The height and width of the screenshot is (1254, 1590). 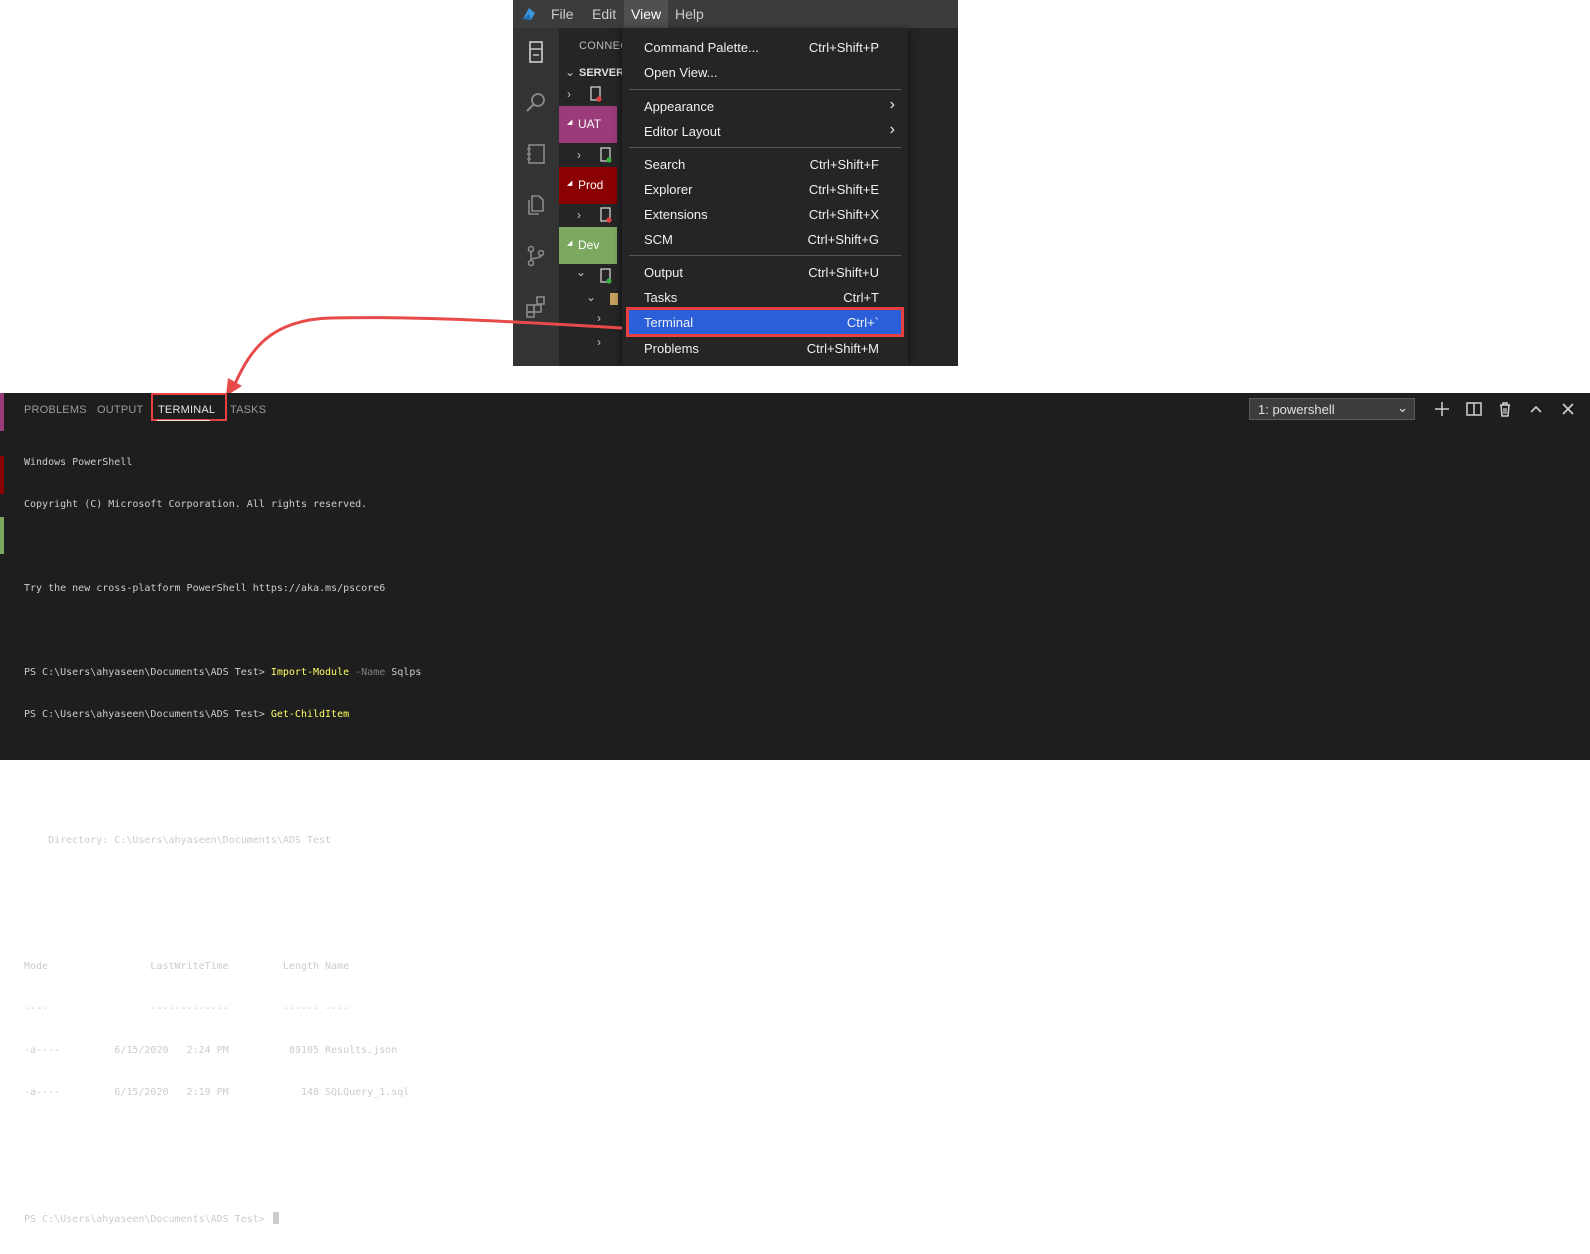 I want to click on listing-rule: ---- ------------- ------ ----, so click(x=187, y=1008).